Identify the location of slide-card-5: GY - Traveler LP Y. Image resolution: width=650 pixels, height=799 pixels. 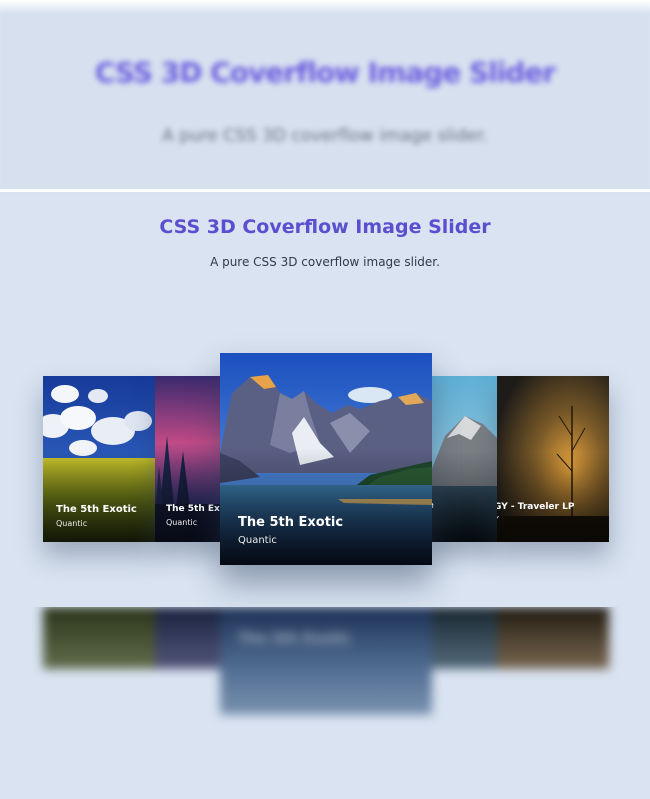
(553, 459).